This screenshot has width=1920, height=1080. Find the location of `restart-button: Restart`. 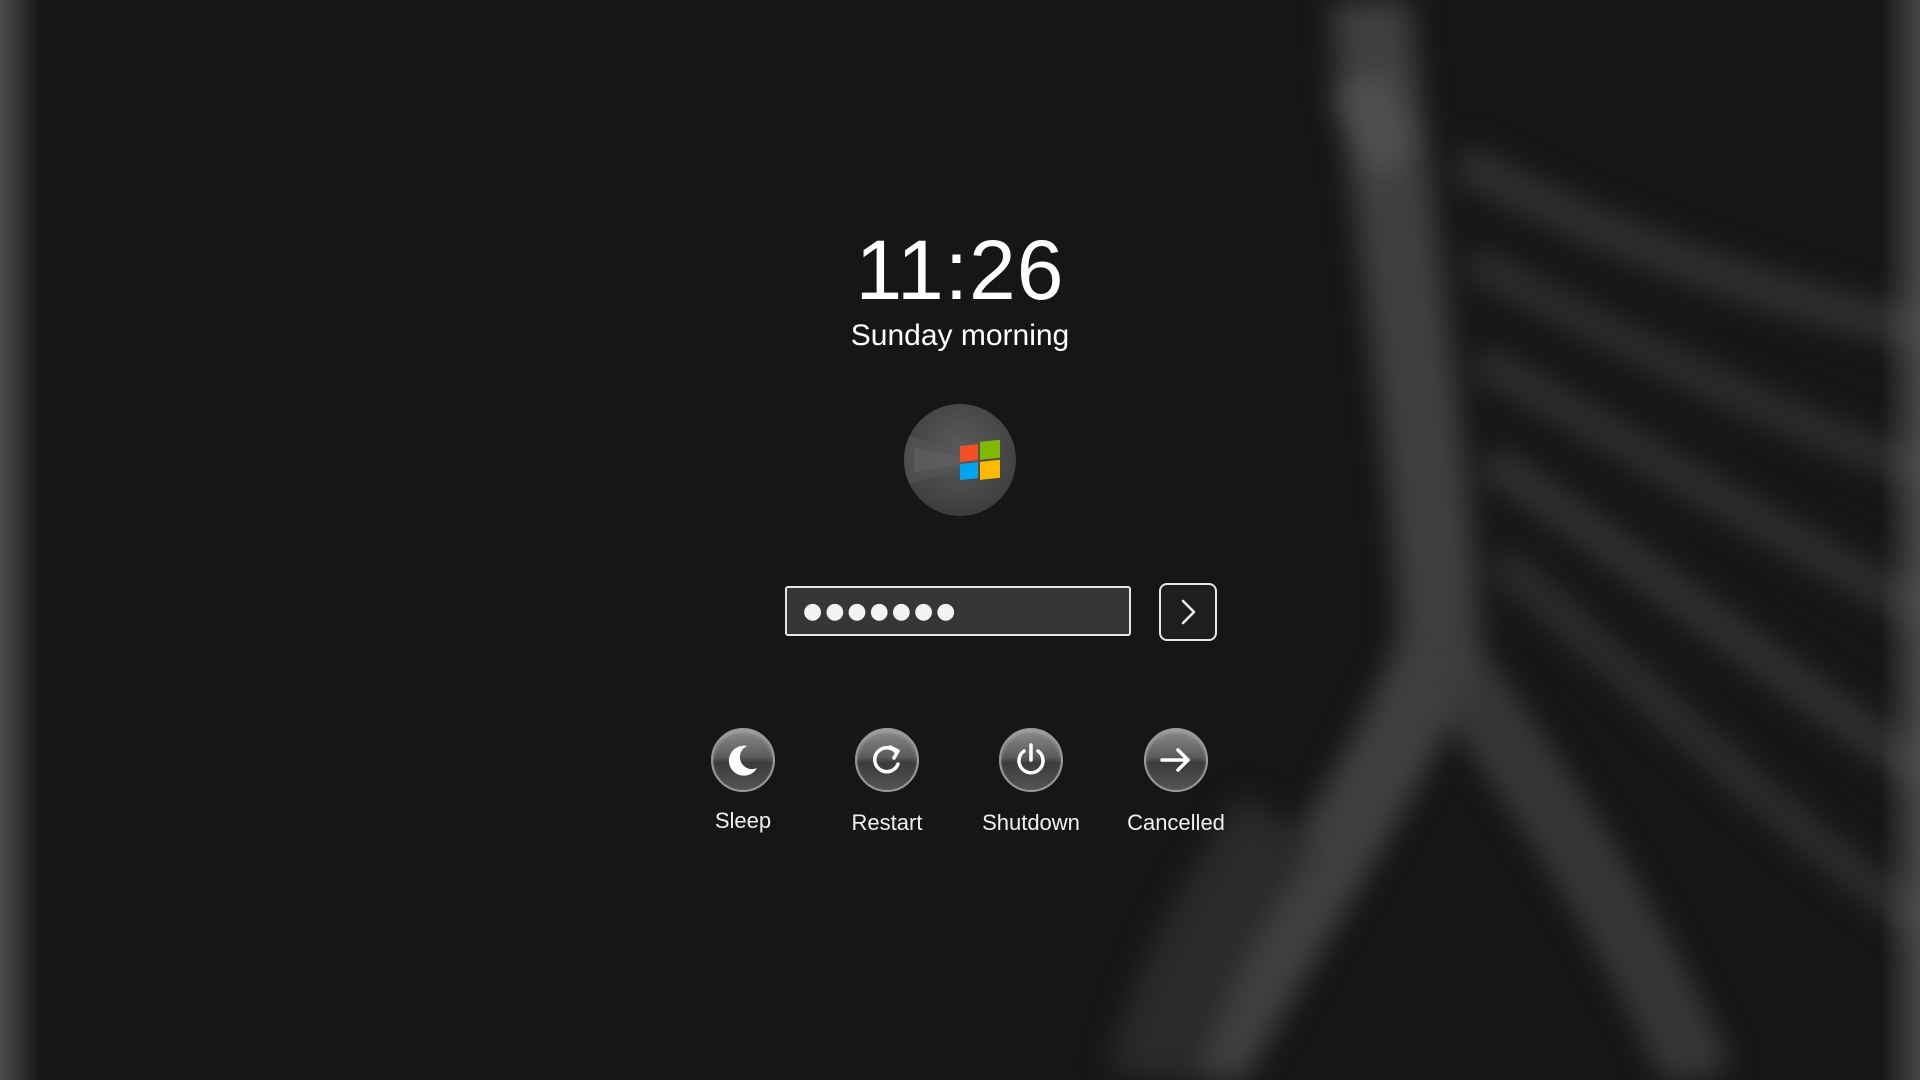

restart-button: Restart is located at coordinates (887, 782).